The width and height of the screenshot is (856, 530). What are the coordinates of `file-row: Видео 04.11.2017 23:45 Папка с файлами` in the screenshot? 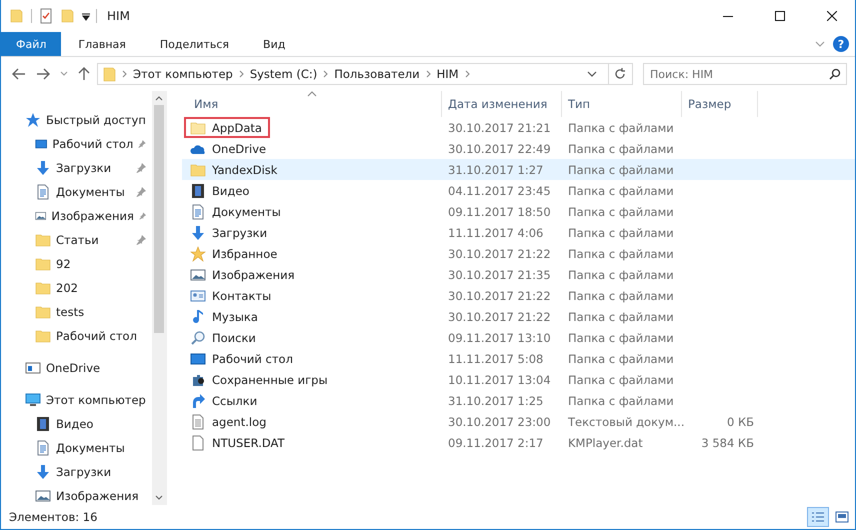 It's located at (518, 190).